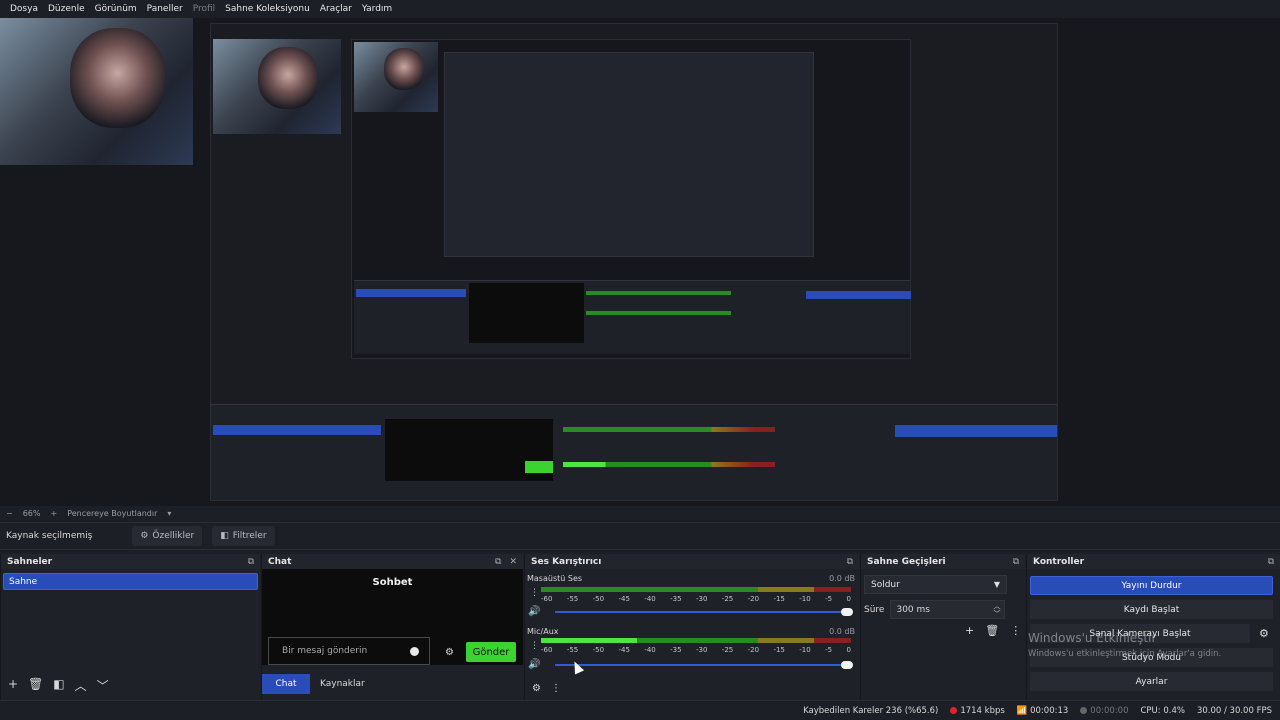 The image size is (1280, 720). I want to click on scenes-footer: + 🗑 ◧ ︿ ﹀, so click(55, 685).